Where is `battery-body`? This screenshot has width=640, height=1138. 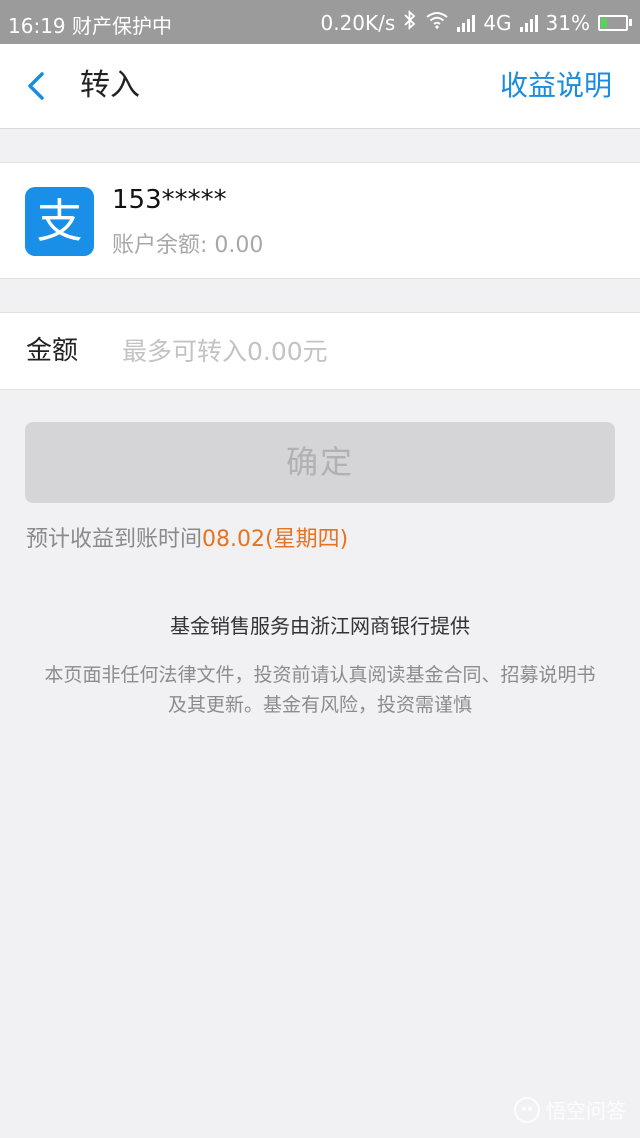
battery-body is located at coordinates (613, 22).